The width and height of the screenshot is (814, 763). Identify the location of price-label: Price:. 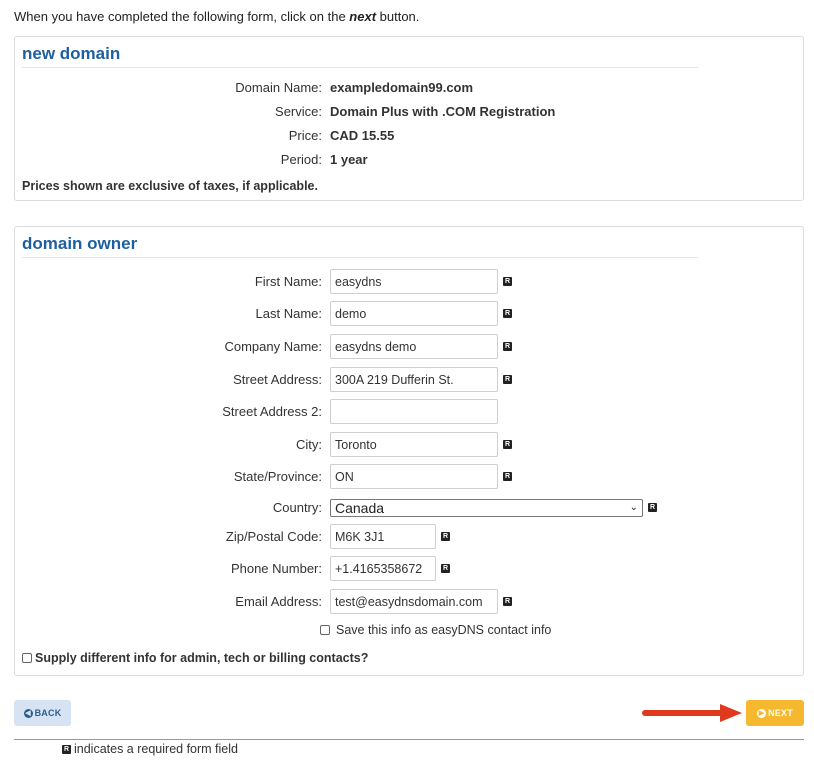
(305, 135).